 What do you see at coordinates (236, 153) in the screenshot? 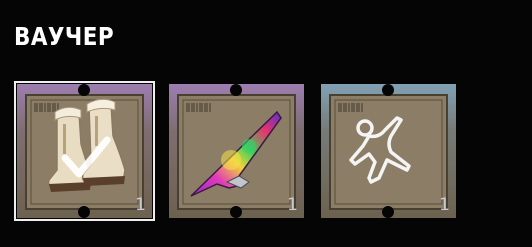
I see `tie-dye-glider-icon` at bounding box center [236, 153].